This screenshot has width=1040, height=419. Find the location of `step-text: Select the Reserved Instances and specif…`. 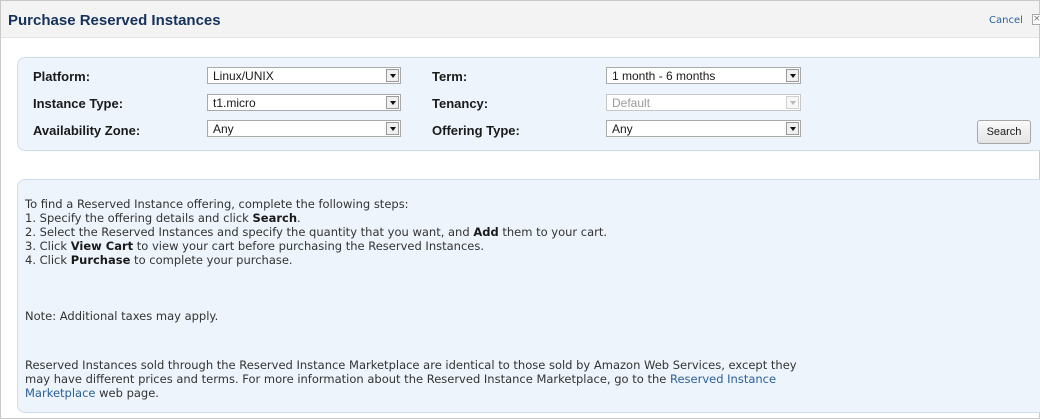

step-text: Select the Reserved Instances and specif… is located at coordinates (256, 232).